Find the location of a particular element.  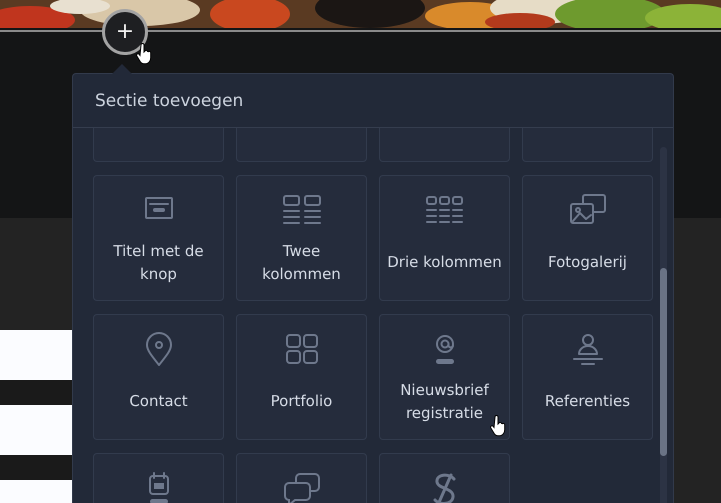

scrollbar is located at coordinates (663, 325).